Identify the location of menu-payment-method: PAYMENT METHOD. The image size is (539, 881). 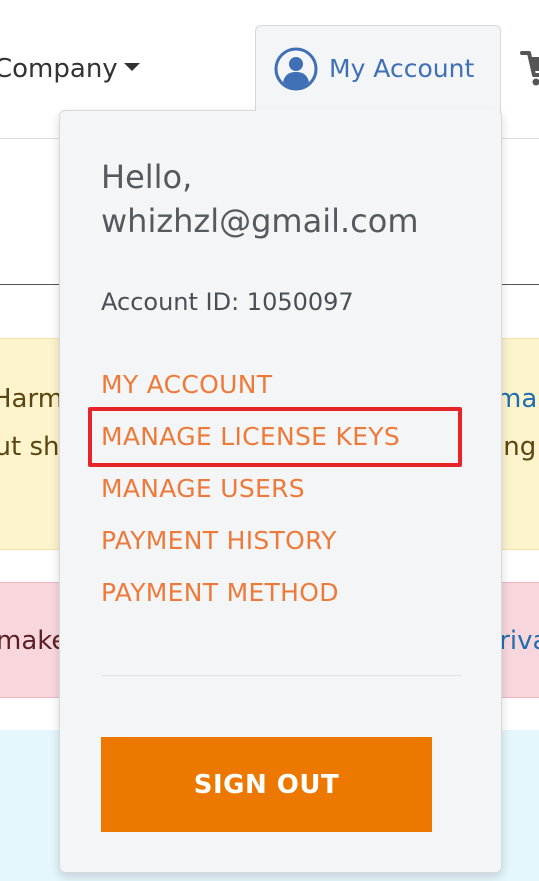
(220, 593).